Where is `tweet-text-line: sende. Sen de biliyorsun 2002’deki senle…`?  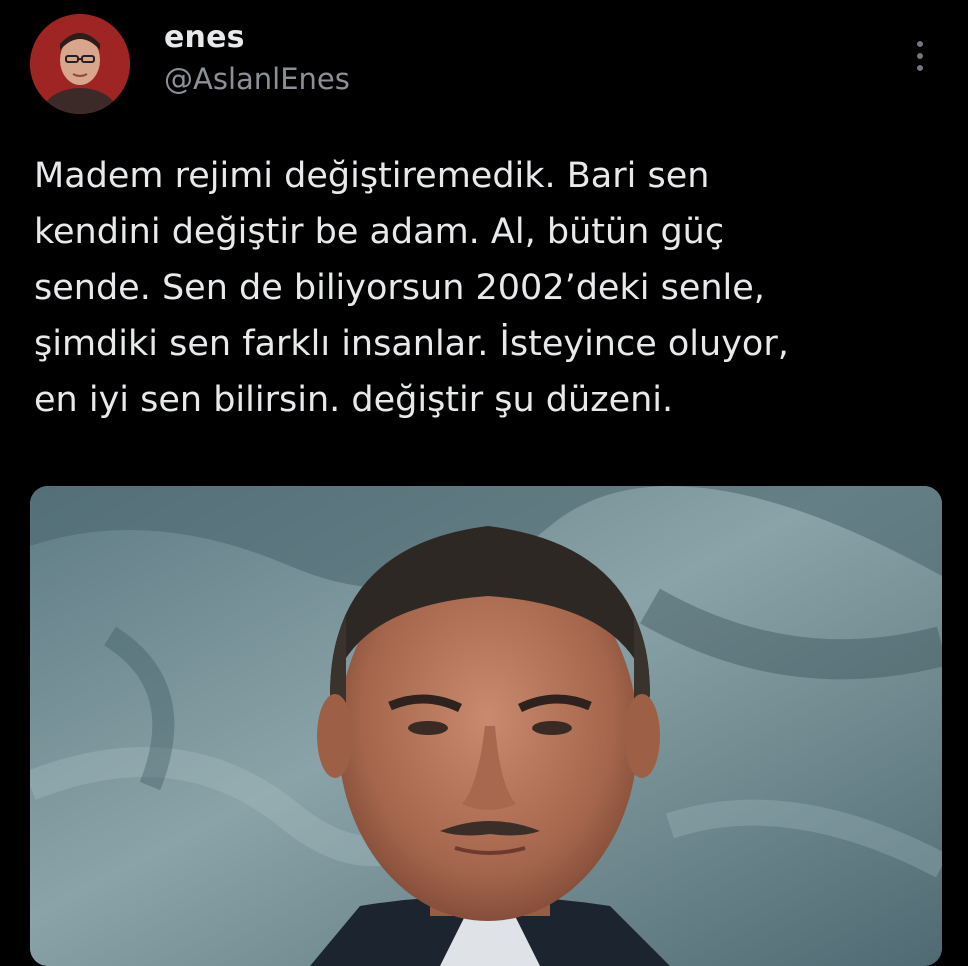 tweet-text-line: sende. Sen de biliyorsun 2002’deki senle… is located at coordinates (399, 288).